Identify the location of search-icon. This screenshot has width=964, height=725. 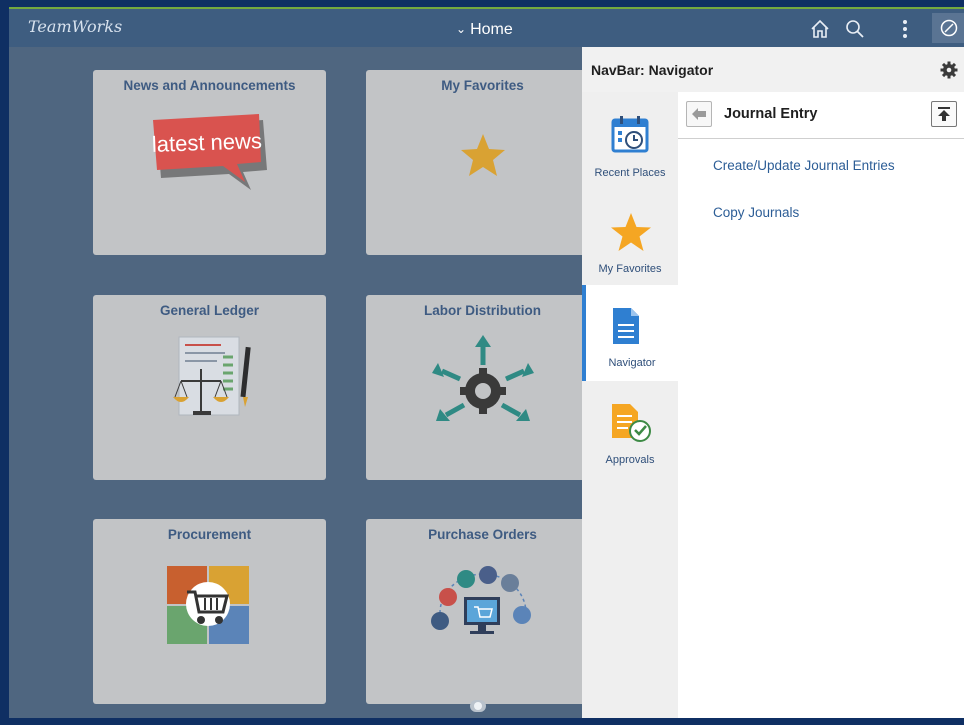
(855, 29).